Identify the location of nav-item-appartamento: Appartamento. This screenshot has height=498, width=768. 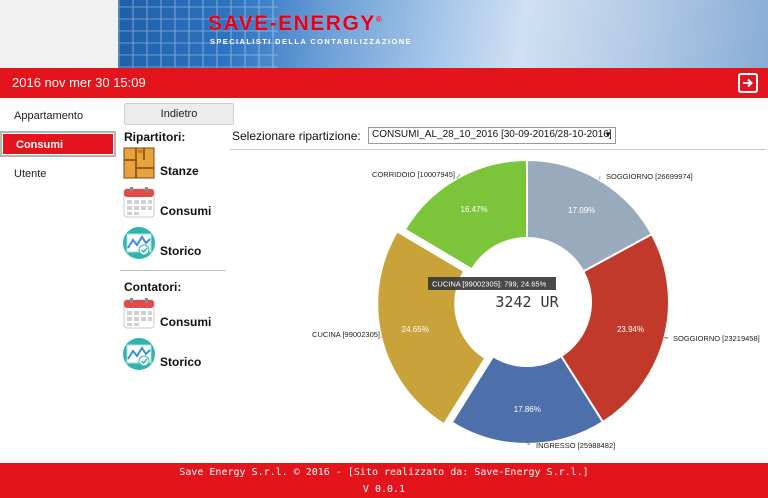
(58, 117).